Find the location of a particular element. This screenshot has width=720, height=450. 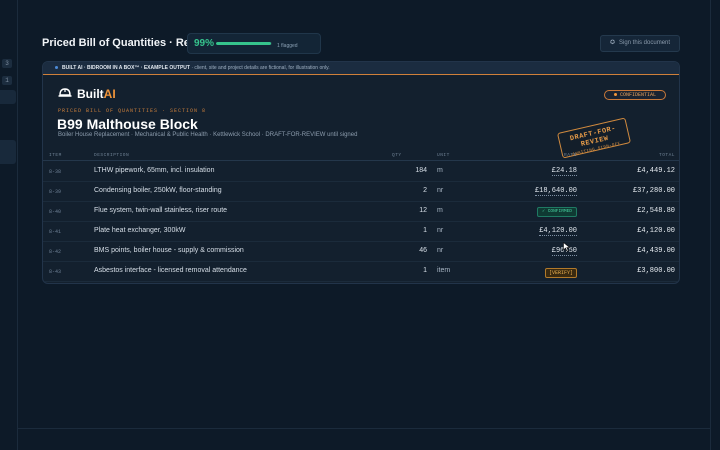

row-description: Condensing boiler, 250kW, floor-standing is located at coordinates (158, 190).